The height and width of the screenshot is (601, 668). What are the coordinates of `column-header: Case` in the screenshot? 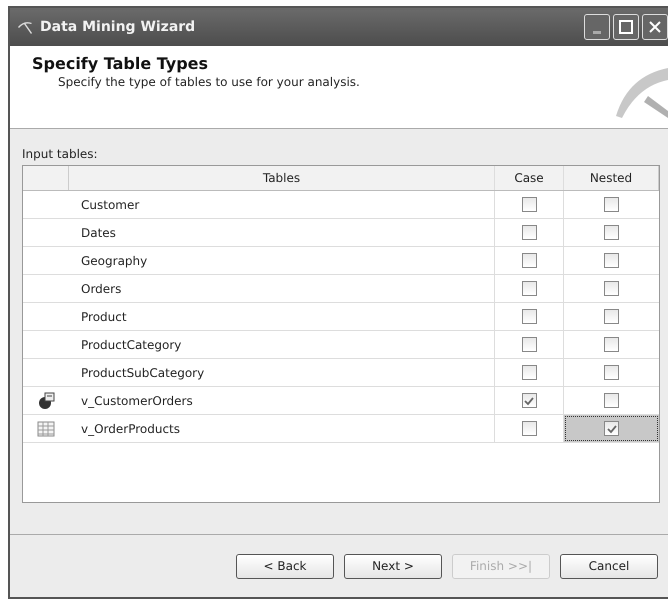 It's located at (529, 178).